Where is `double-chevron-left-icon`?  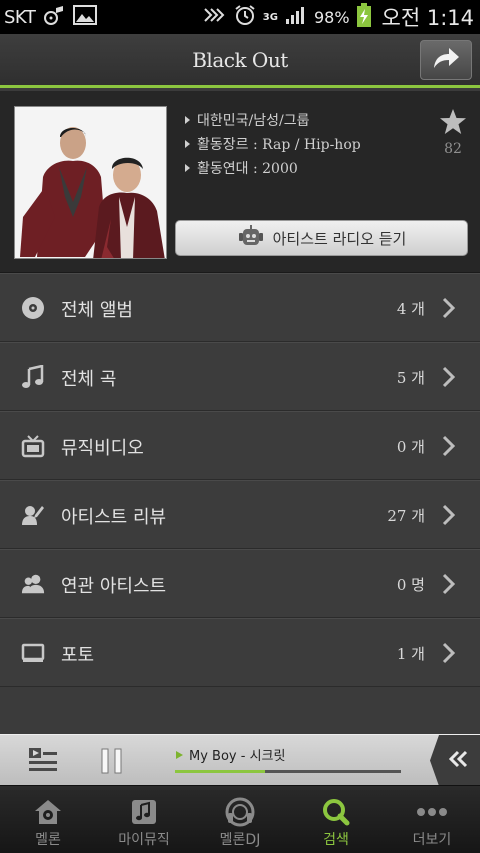
double-chevron-left-icon is located at coordinates (458, 761).